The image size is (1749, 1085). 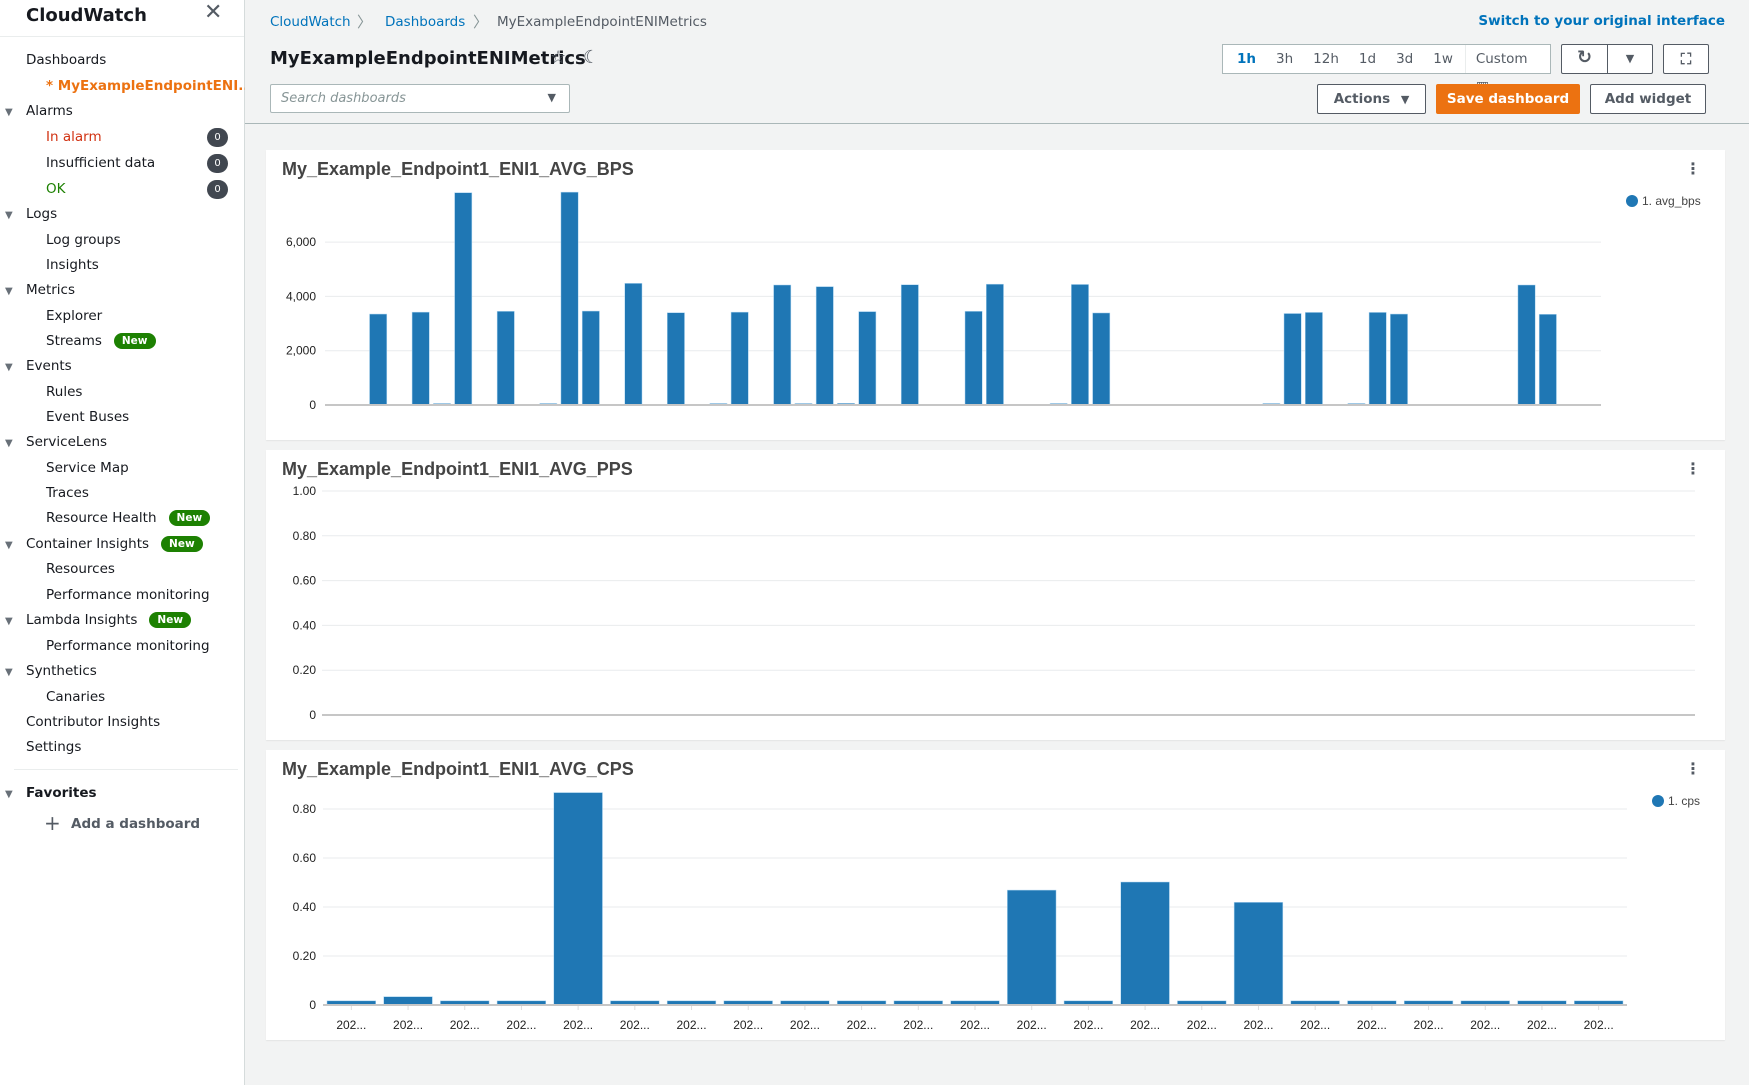 I want to click on sidebar-item-label: ServiceLens, so click(x=67, y=442).